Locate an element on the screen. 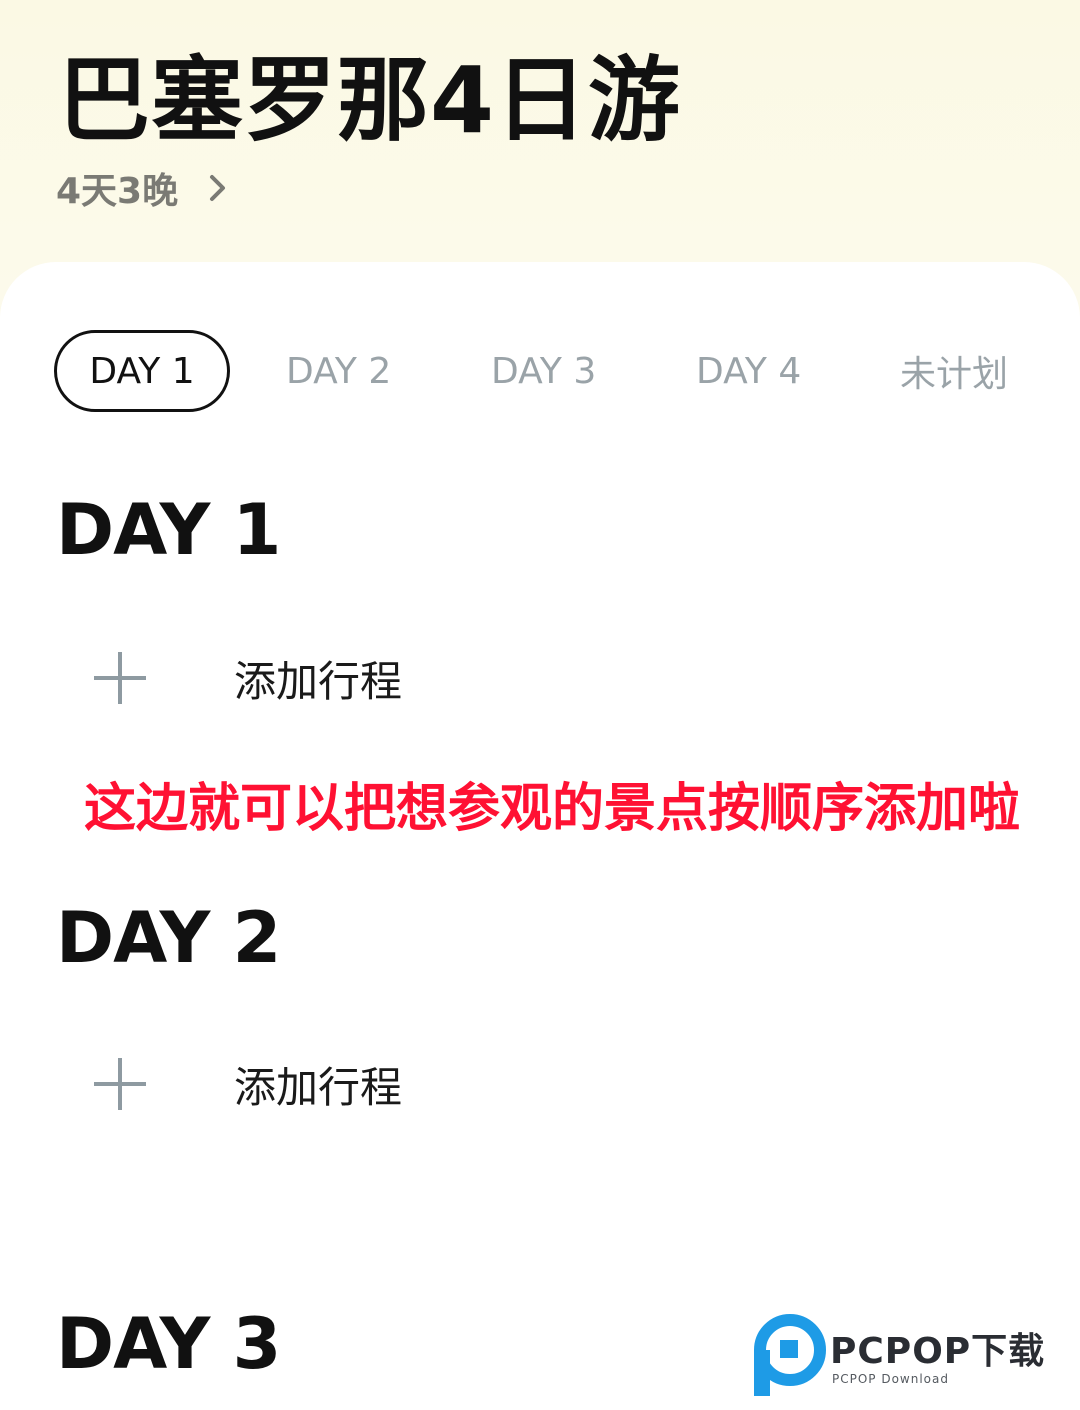 The image size is (1080, 1410). chevron-right-icon is located at coordinates (218, 188).